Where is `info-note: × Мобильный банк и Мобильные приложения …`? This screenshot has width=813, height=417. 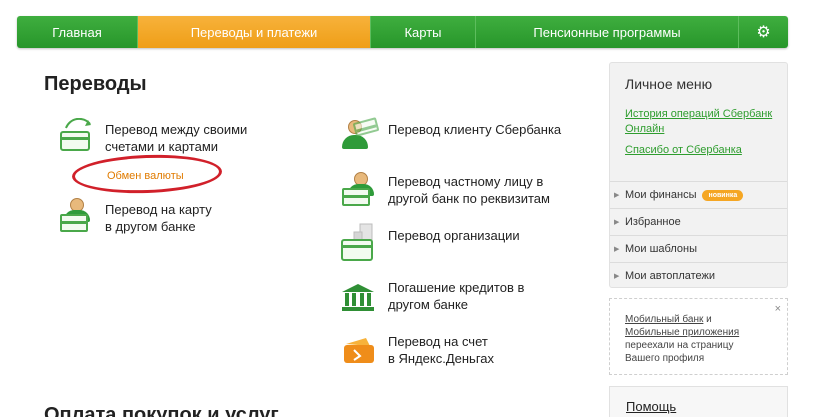 info-note: × Мобильный банк и Мобильные приложения … is located at coordinates (698, 336).